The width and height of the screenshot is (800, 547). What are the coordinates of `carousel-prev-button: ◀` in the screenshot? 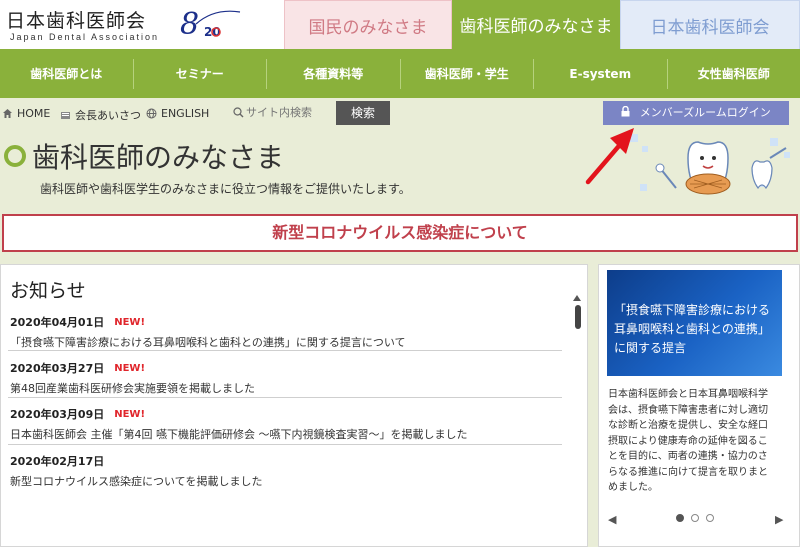 It's located at (612, 519).